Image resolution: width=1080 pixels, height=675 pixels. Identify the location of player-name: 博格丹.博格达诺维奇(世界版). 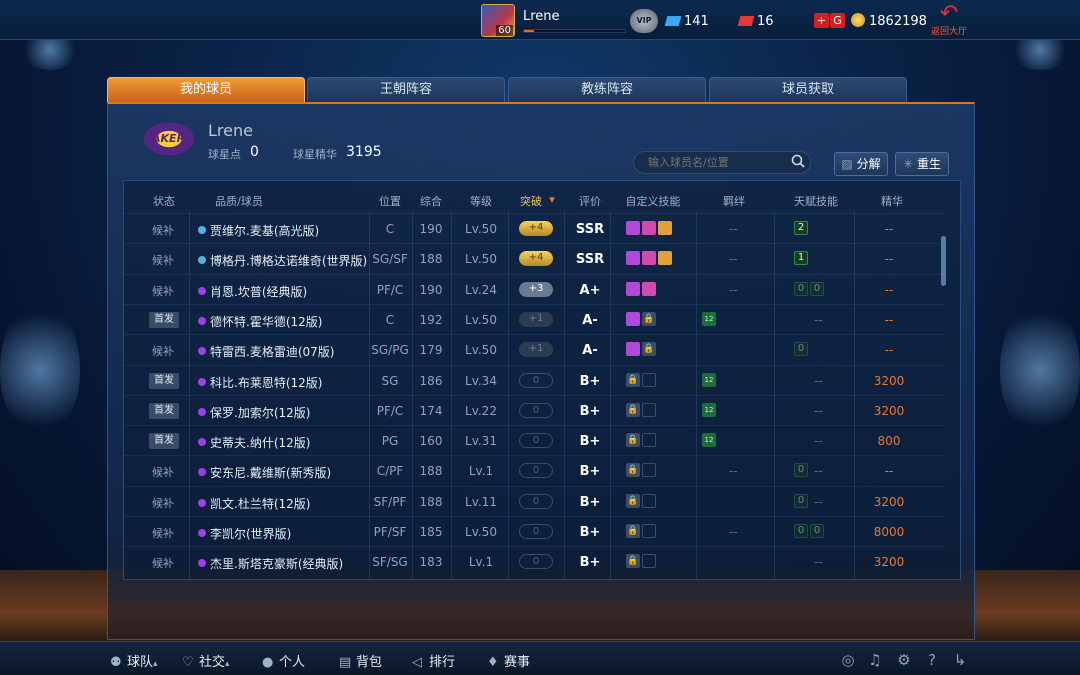
(288, 260).